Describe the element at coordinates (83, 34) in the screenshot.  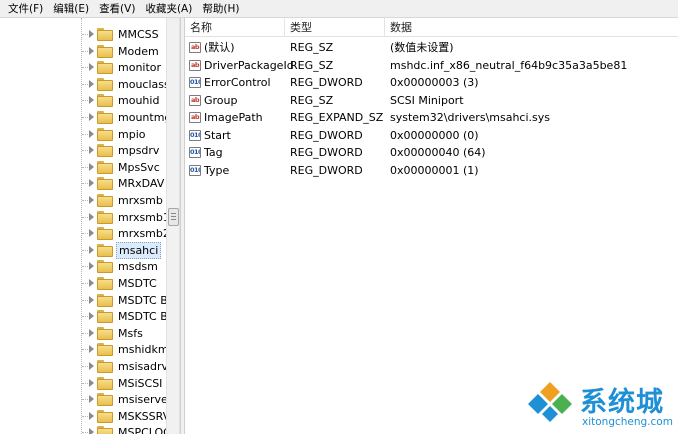
I see `tree-item: MMCSS` at that location.